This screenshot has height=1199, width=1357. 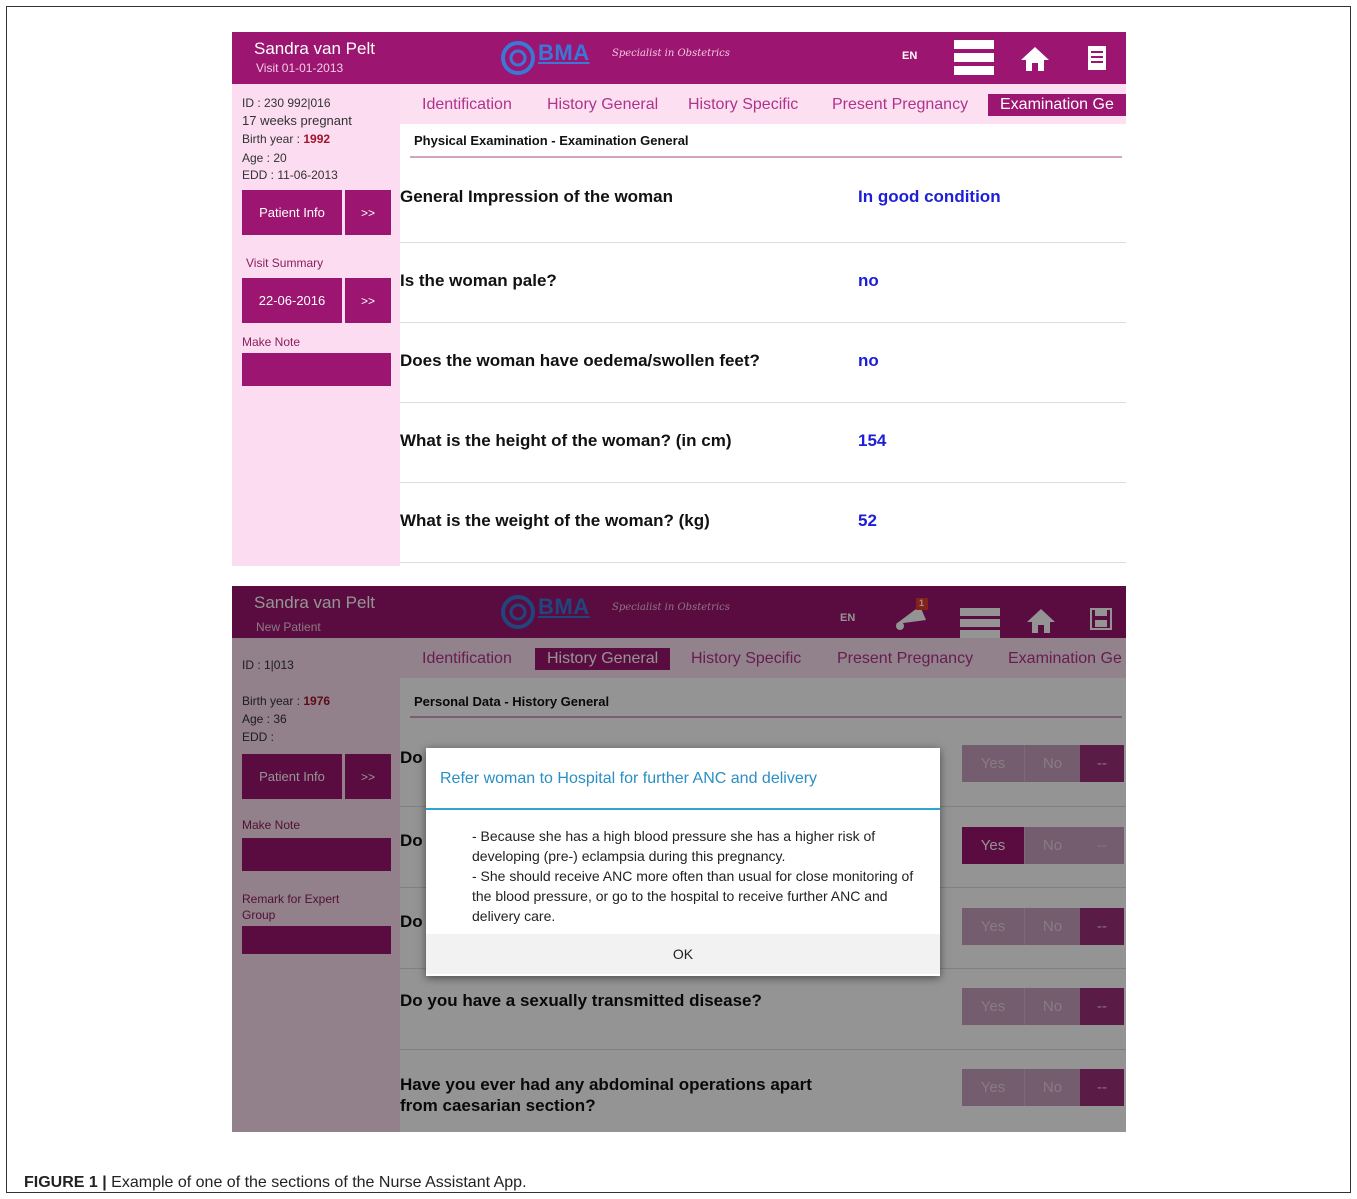 I want to click on tab-history-specific: History Specific, so click(x=743, y=105).